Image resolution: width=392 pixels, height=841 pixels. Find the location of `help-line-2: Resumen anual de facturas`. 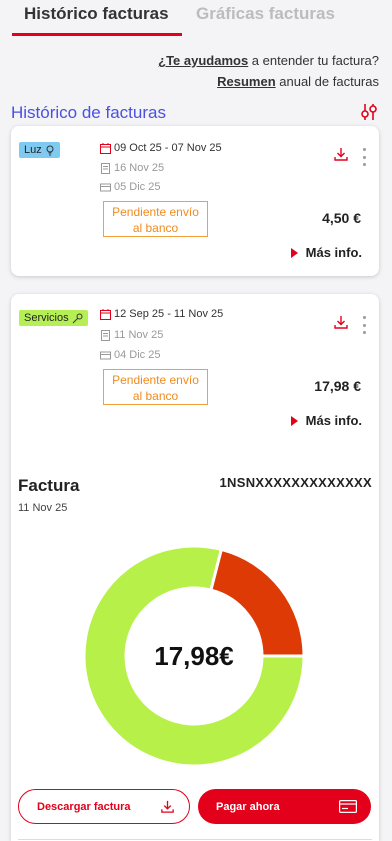

help-line-2: Resumen anual de facturas is located at coordinates (268, 81).